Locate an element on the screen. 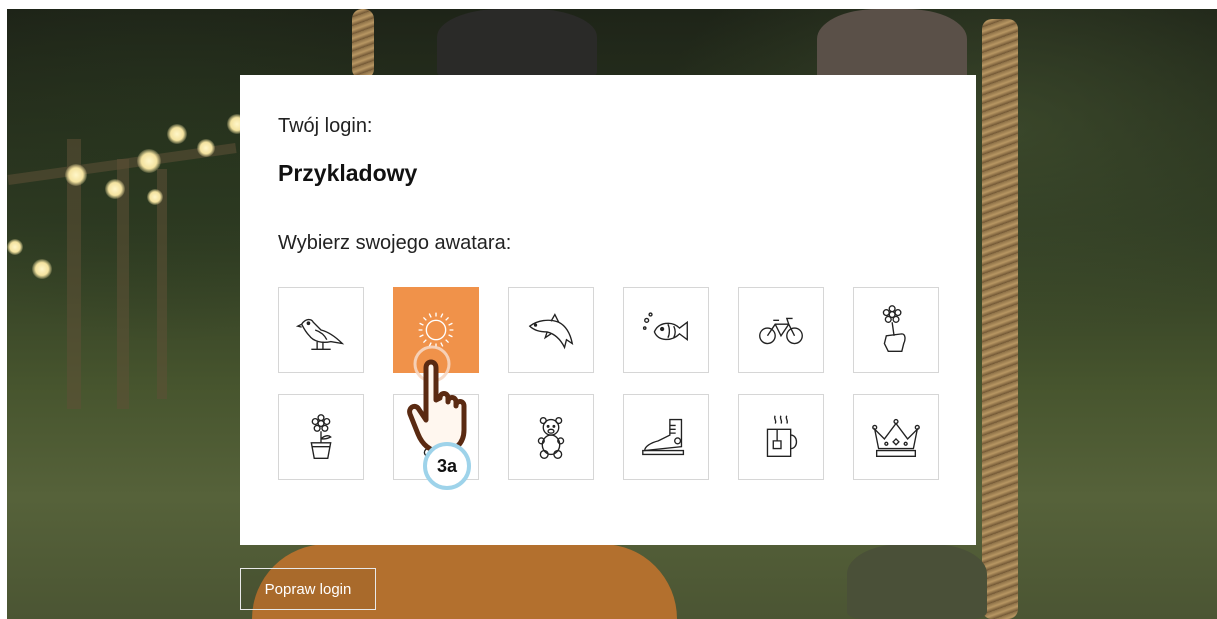  avatar-tile-bird is located at coordinates (321, 330).